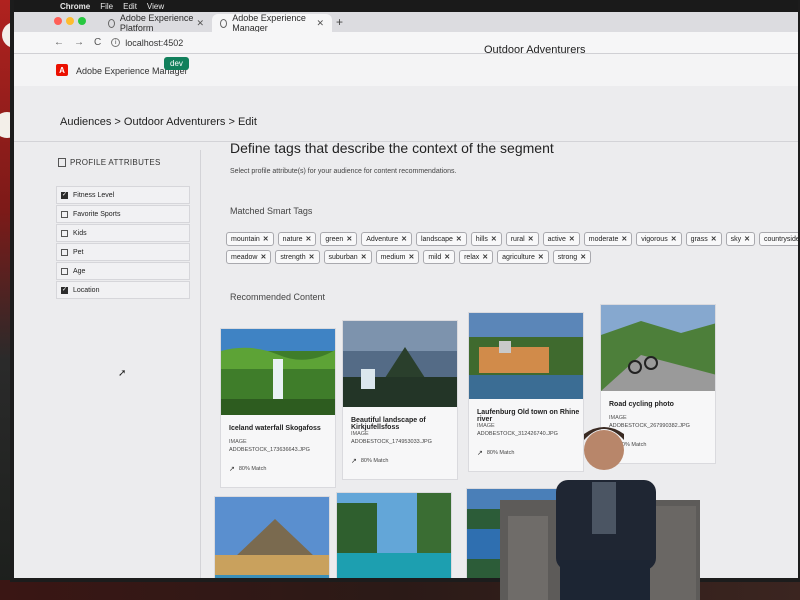 The height and width of the screenshot is (600, 800). Describe the element at coordinates (522, 239) in the screenshot. I see `smart-tag: rural ✕` at that location.